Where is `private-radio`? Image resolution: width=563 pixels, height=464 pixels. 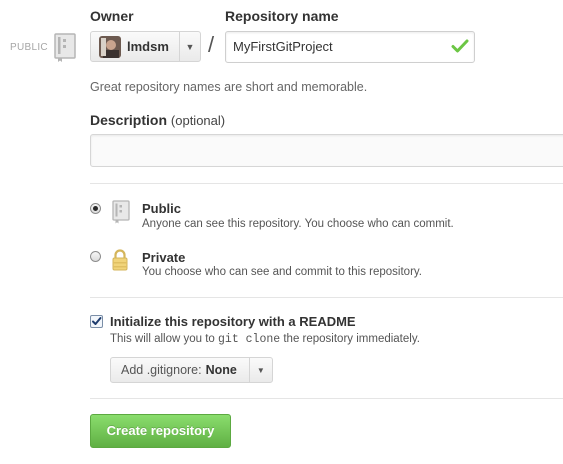
private-radio is located at coordinates (95, 256).